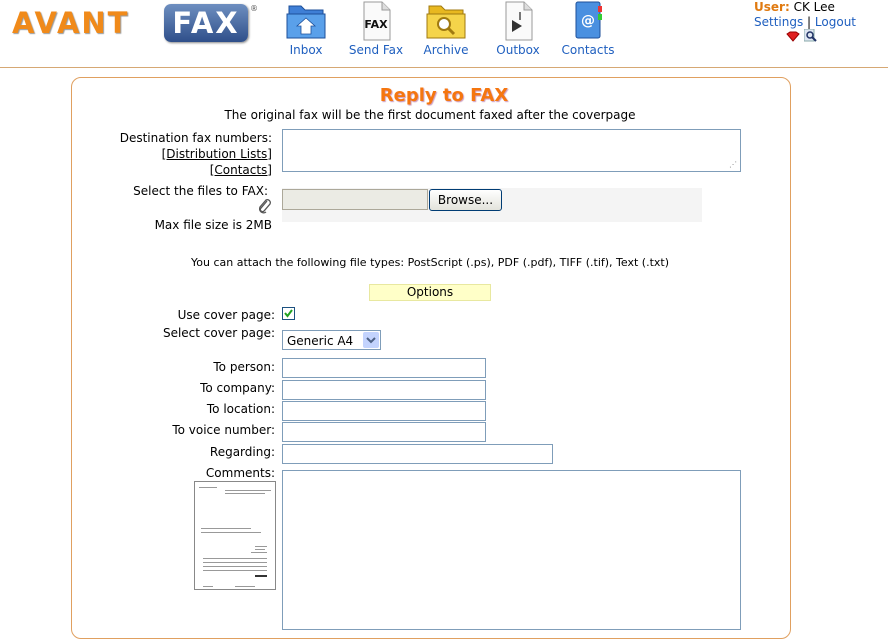 This screenshot has width=888, height=639. What do you see at coordinates (519, 21) in the screenshot?
I see `outbox-icon` at bounding box center [519, 21].